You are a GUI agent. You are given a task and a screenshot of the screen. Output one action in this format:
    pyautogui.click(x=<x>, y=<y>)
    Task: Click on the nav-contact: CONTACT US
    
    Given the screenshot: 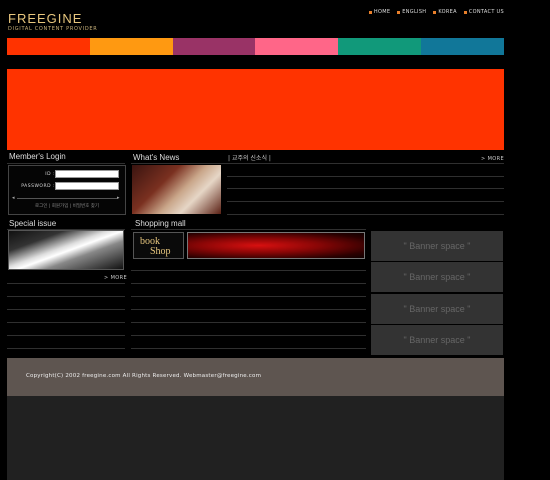 What is the action you would take?
    pyautogui.click(x=483, y=12)
    